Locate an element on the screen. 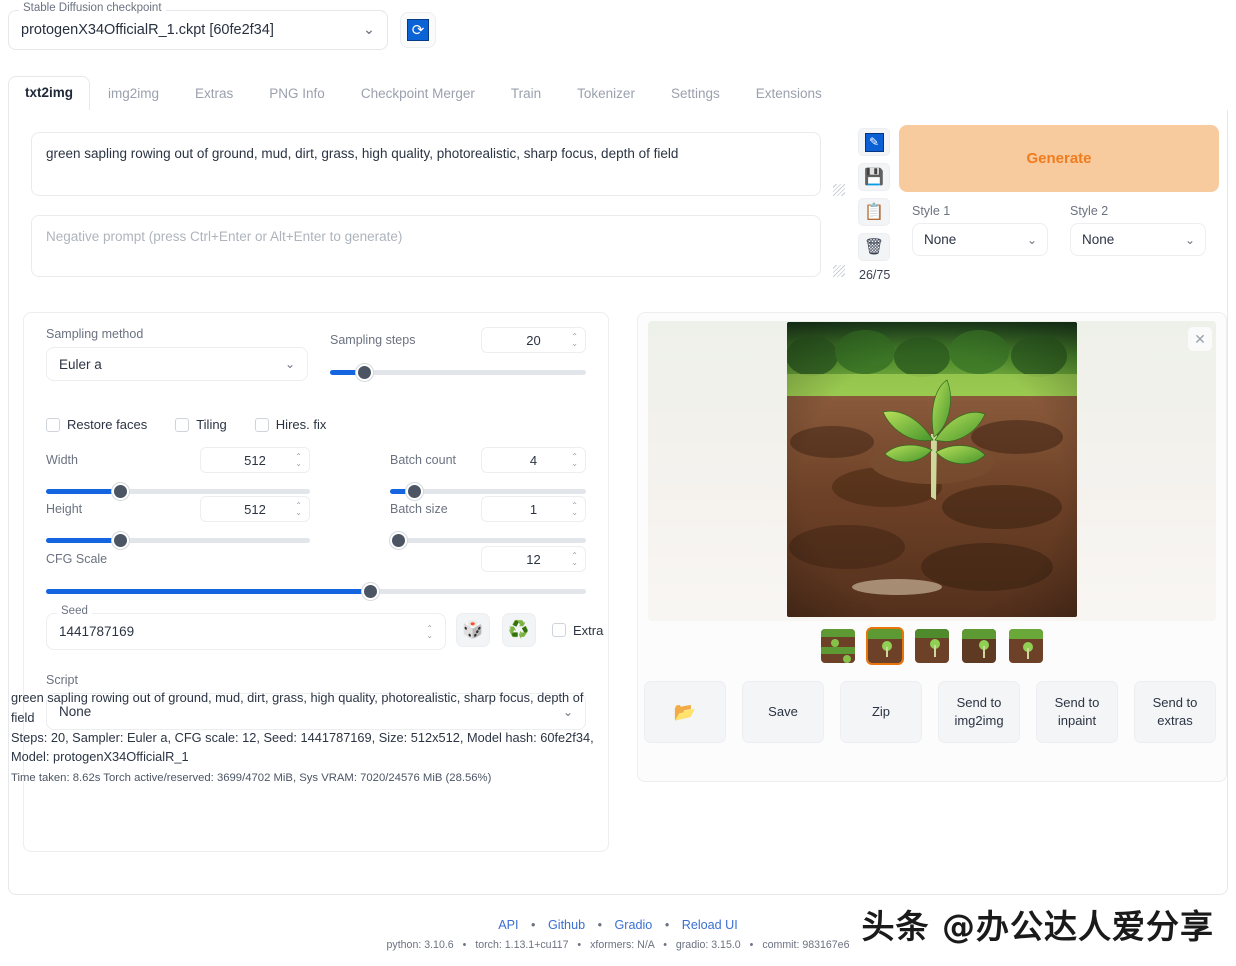 The height and width of the screenshot is (966, 1236). refresh-checkpoint-button: ⟳ is located at coordinates (418, 30).